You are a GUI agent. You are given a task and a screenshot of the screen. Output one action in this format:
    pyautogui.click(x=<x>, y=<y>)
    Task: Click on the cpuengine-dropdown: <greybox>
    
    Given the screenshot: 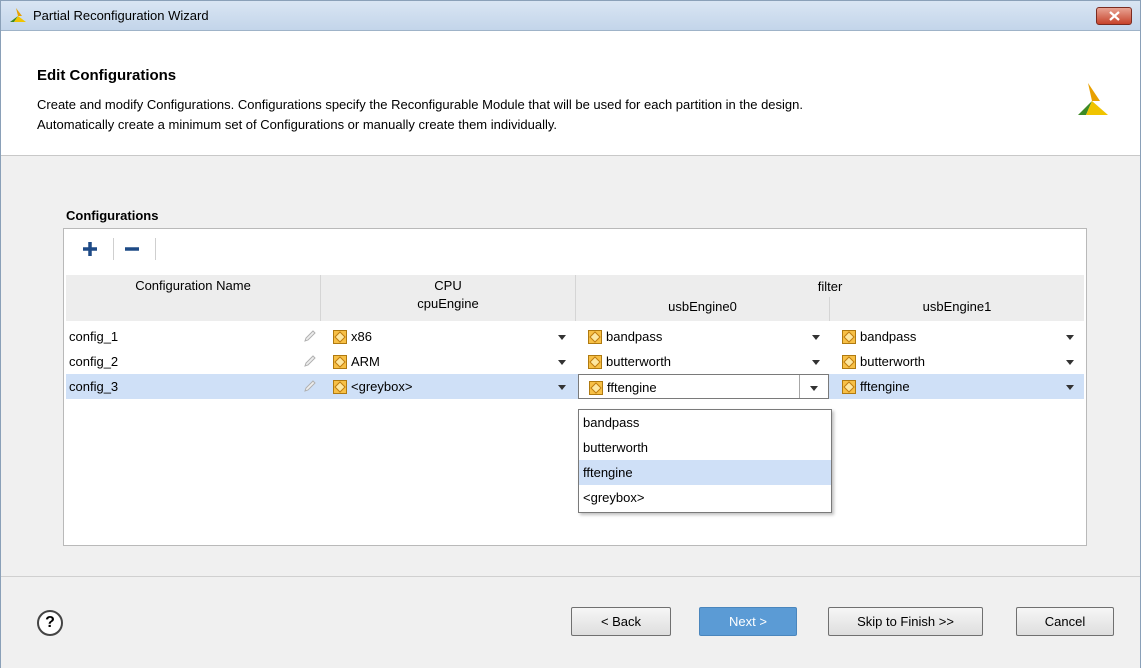 What is the action you would take?
    pyautogui.click(x=448, y=386)
    